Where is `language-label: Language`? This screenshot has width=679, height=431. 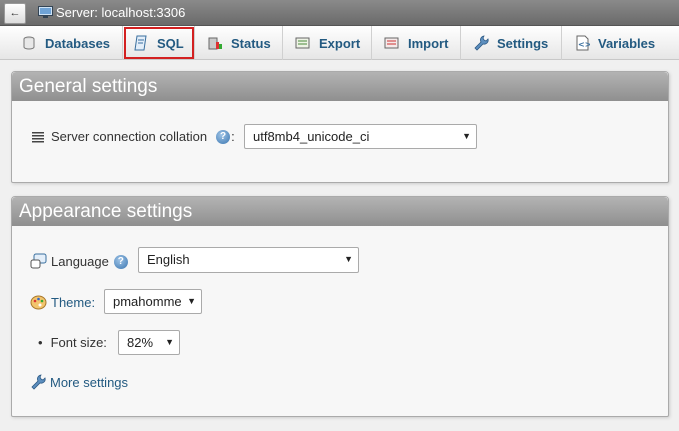
language-label: Language is located at coordinates (80, 261).